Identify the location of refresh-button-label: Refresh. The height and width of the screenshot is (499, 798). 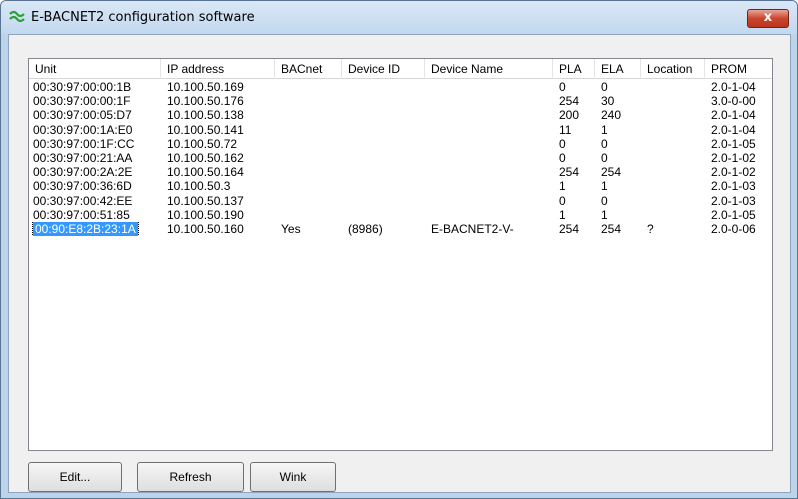
(190, 477).